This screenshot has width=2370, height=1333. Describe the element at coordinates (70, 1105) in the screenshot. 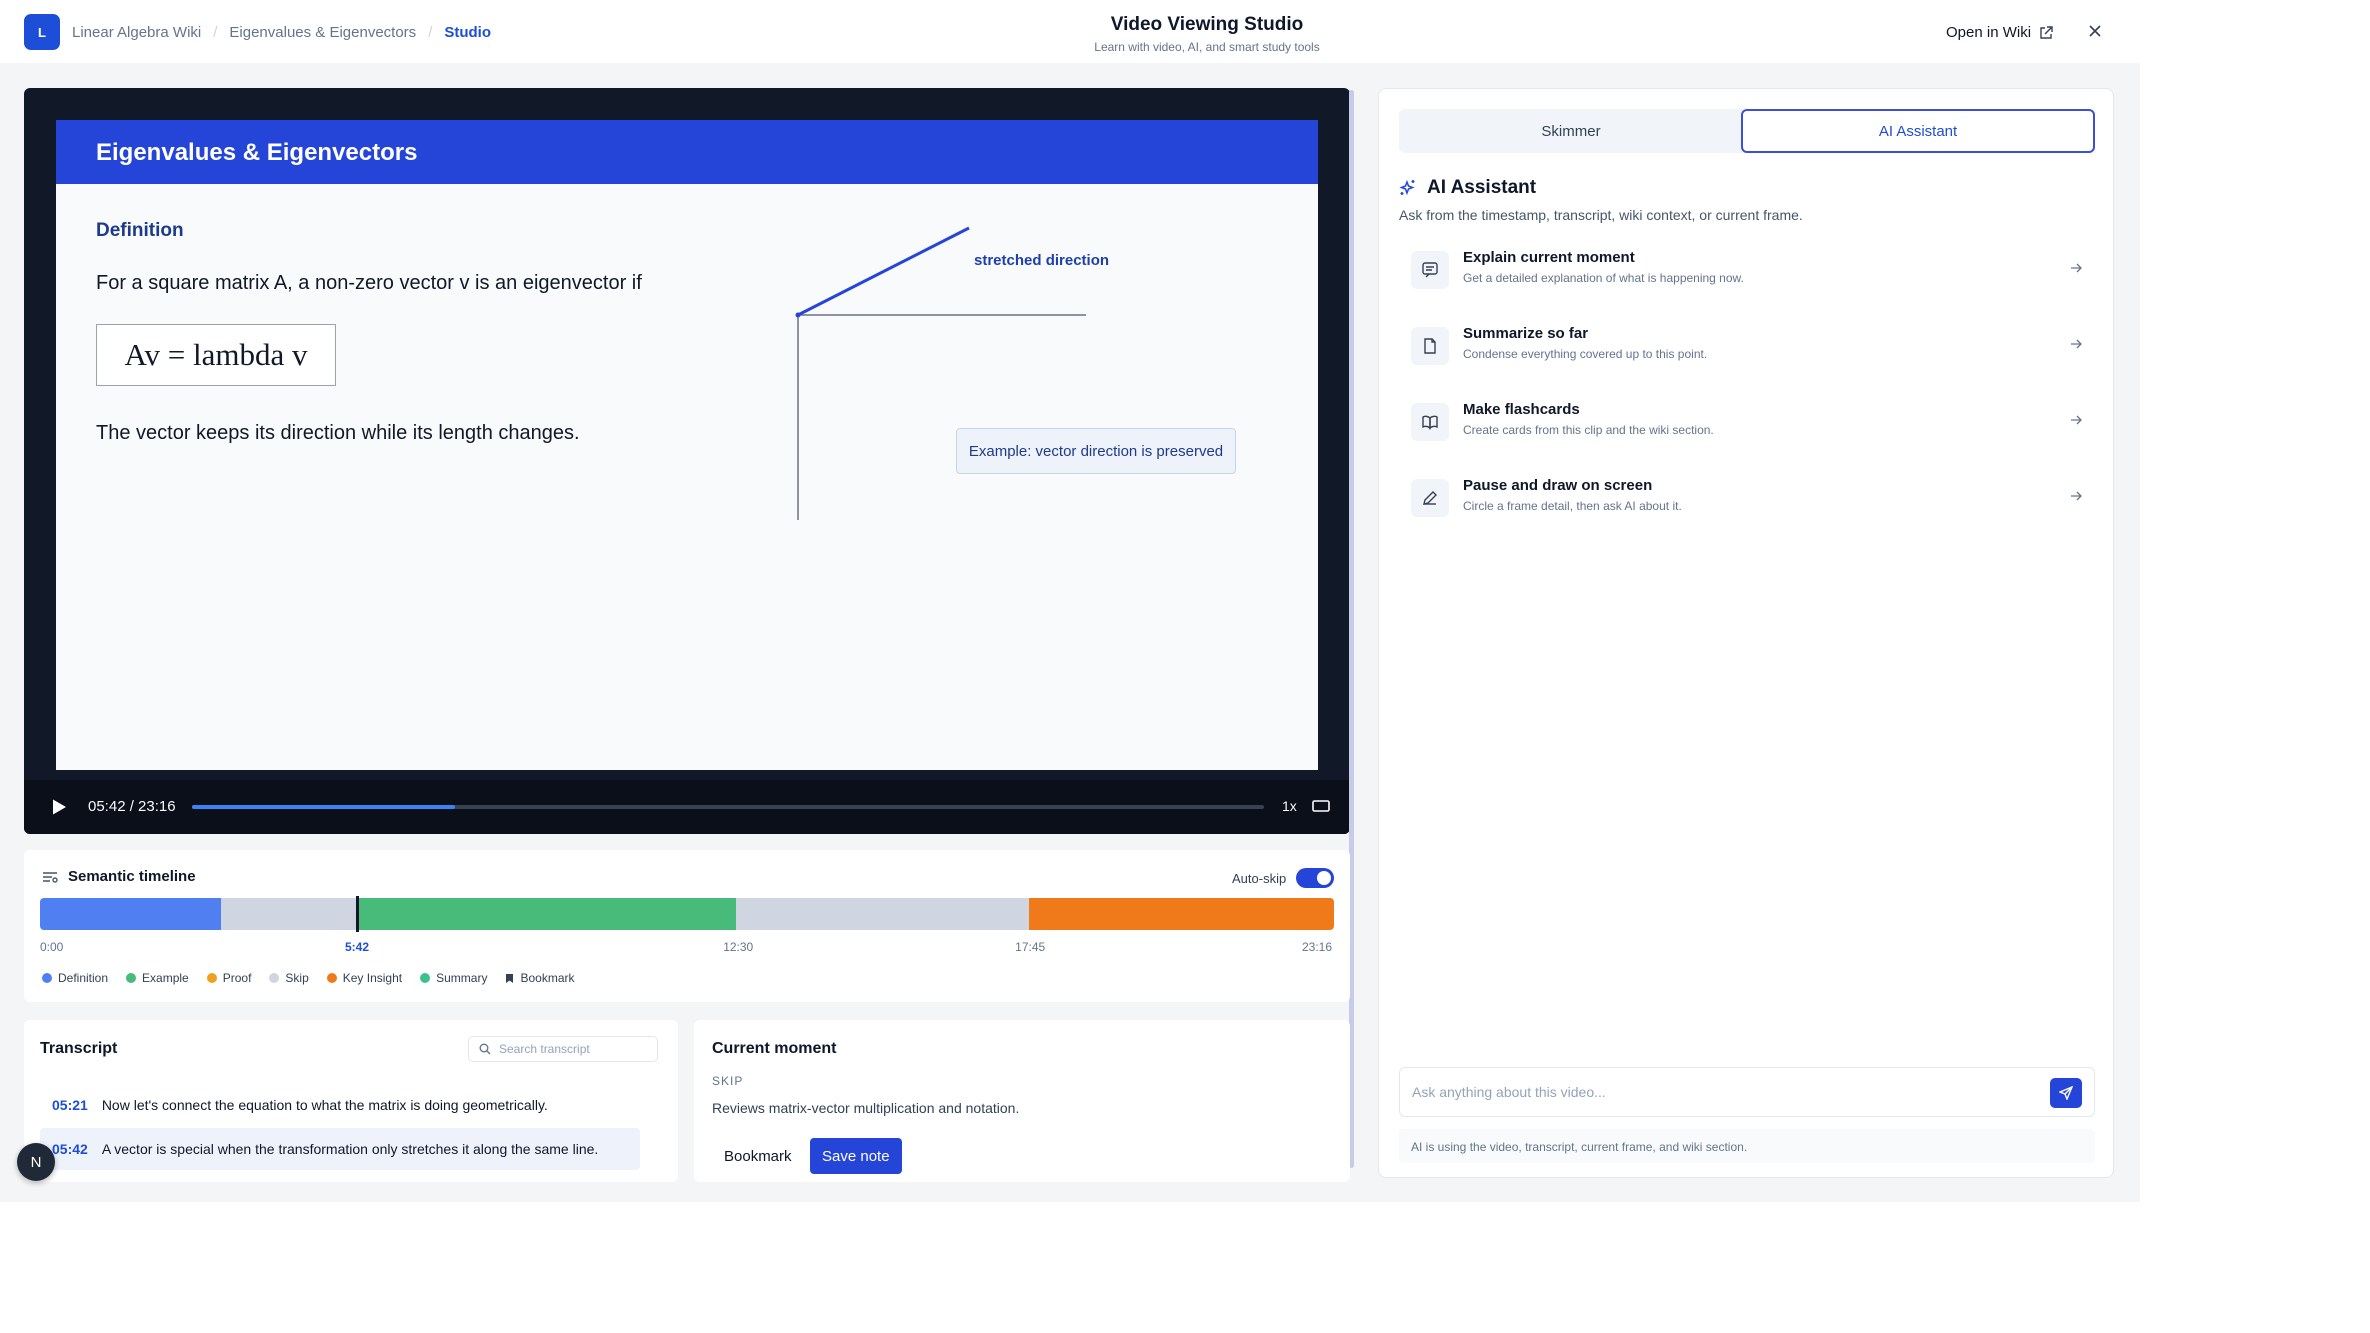

I see `transcript-timestamp: 05:21` at that location.